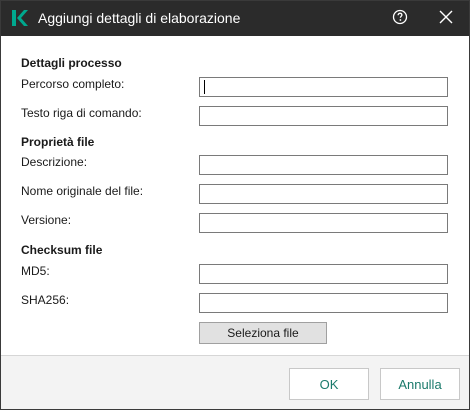  I want to click on close-button, so click(446, 18).